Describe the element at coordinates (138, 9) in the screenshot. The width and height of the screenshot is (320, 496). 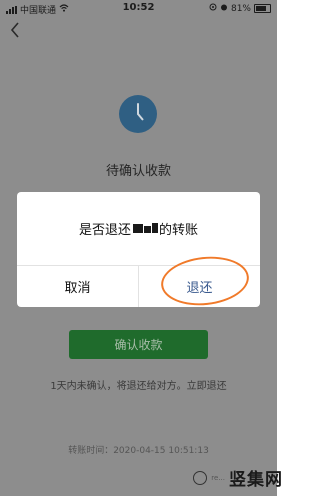
I see `status-bar: 中国联通 10:52 81%` at that location.